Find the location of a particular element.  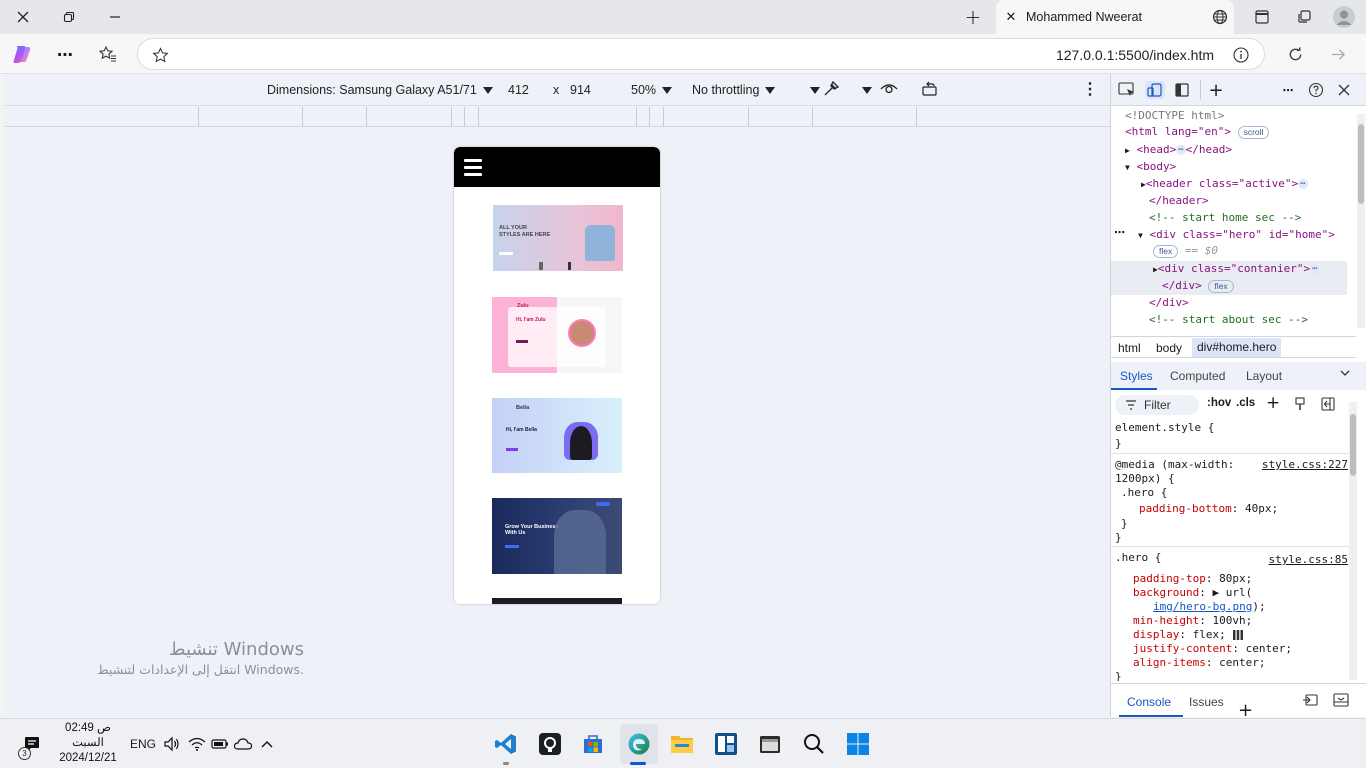

media-query-ruler is located at coordinates (557, 117).